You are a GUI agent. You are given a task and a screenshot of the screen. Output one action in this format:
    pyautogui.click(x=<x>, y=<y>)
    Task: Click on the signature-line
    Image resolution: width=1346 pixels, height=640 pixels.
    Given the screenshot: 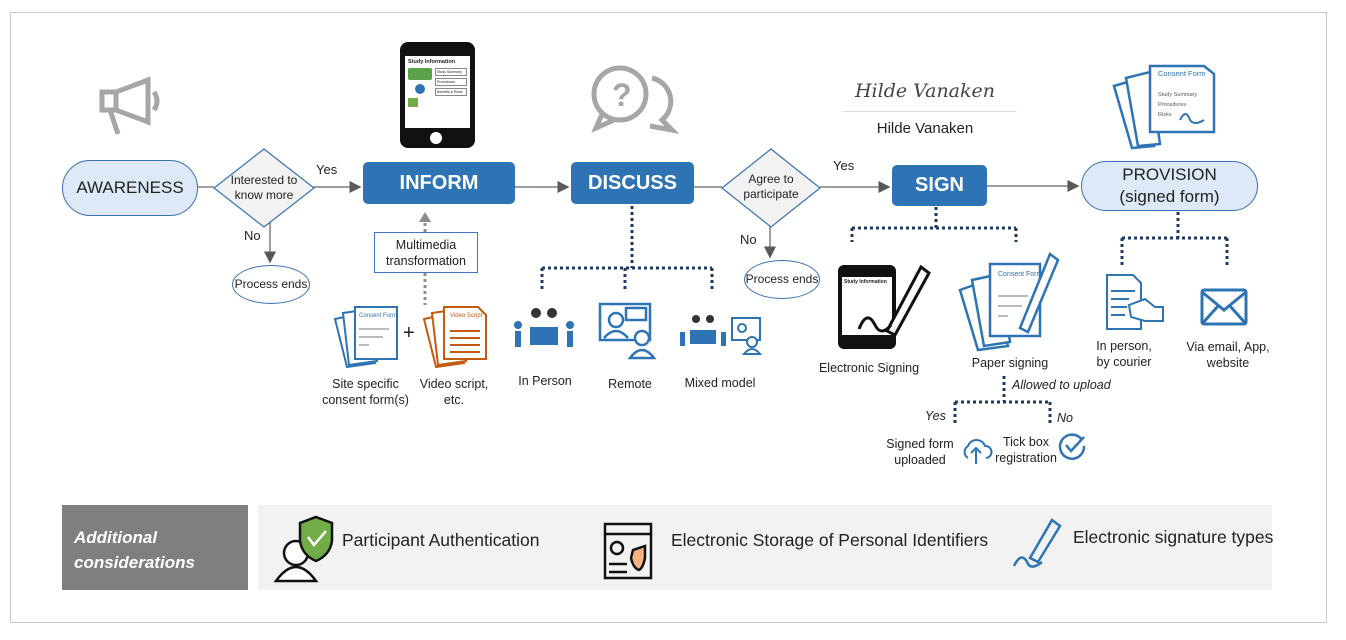 What is the action you would take?
    pyautogui.click(x=929, y=111)
    